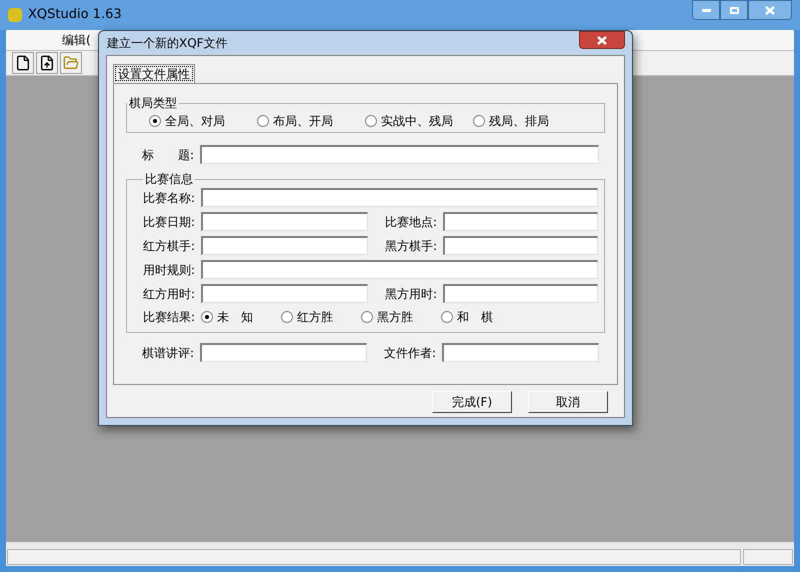 The width and height of the screenshot is (800, 572). What do you see at coordinates (169, 179) in the screenshot?
I see `group-title: 比赛信息` at bounding box center [169, 179].